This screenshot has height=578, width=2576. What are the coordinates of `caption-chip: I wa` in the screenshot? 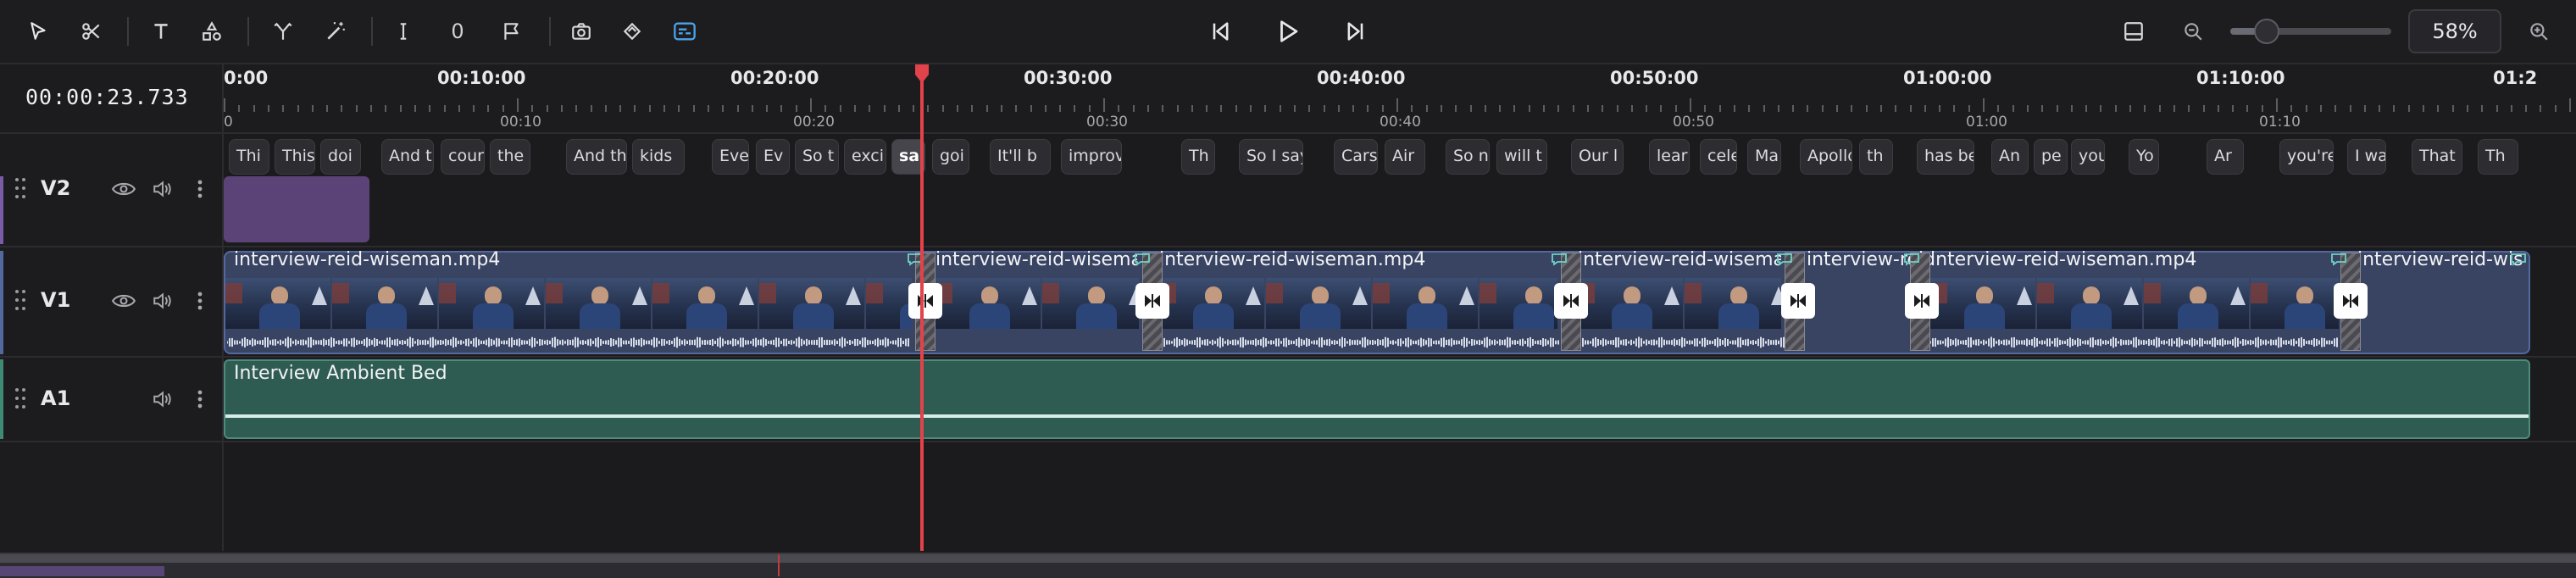 It's located at (2366, 157).